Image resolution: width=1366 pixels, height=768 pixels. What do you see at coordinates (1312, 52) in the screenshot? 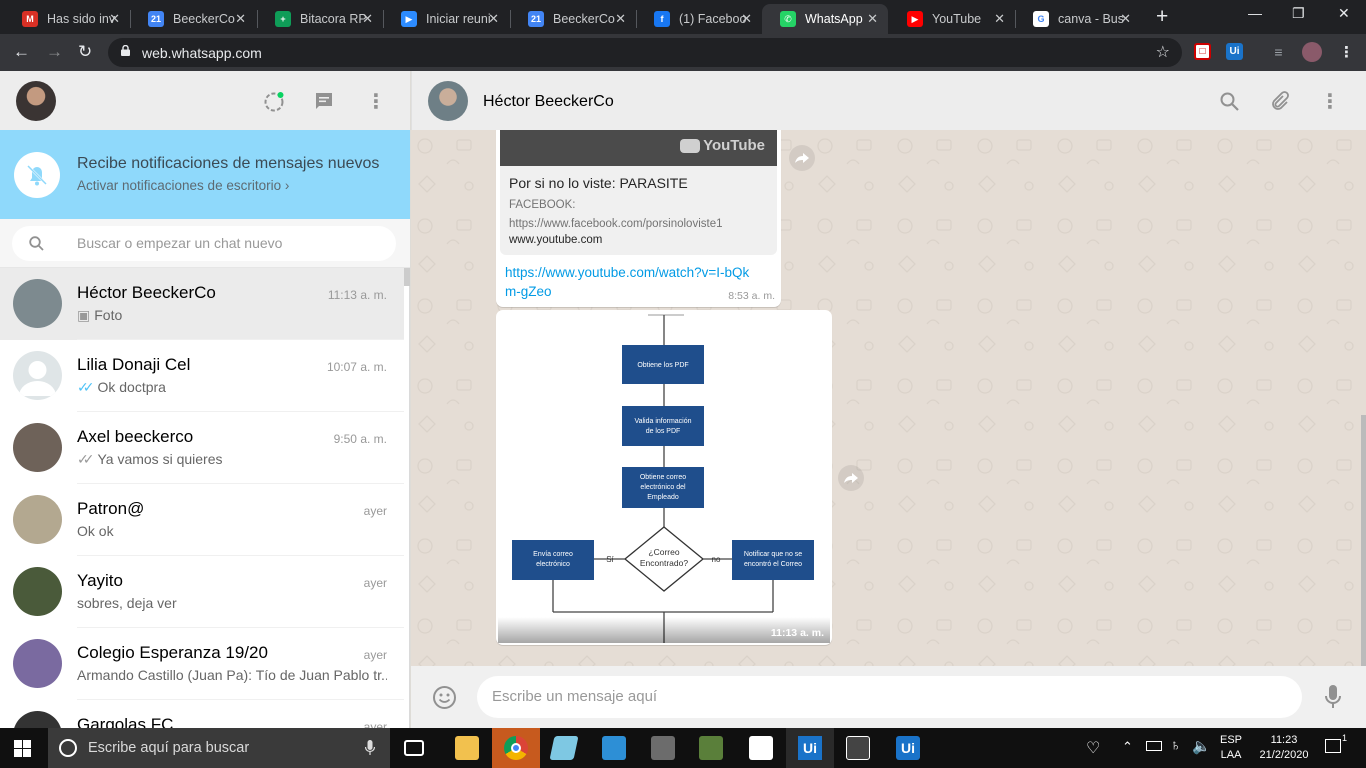
I see `profile-avatar` at bounding box center [1312, 52].